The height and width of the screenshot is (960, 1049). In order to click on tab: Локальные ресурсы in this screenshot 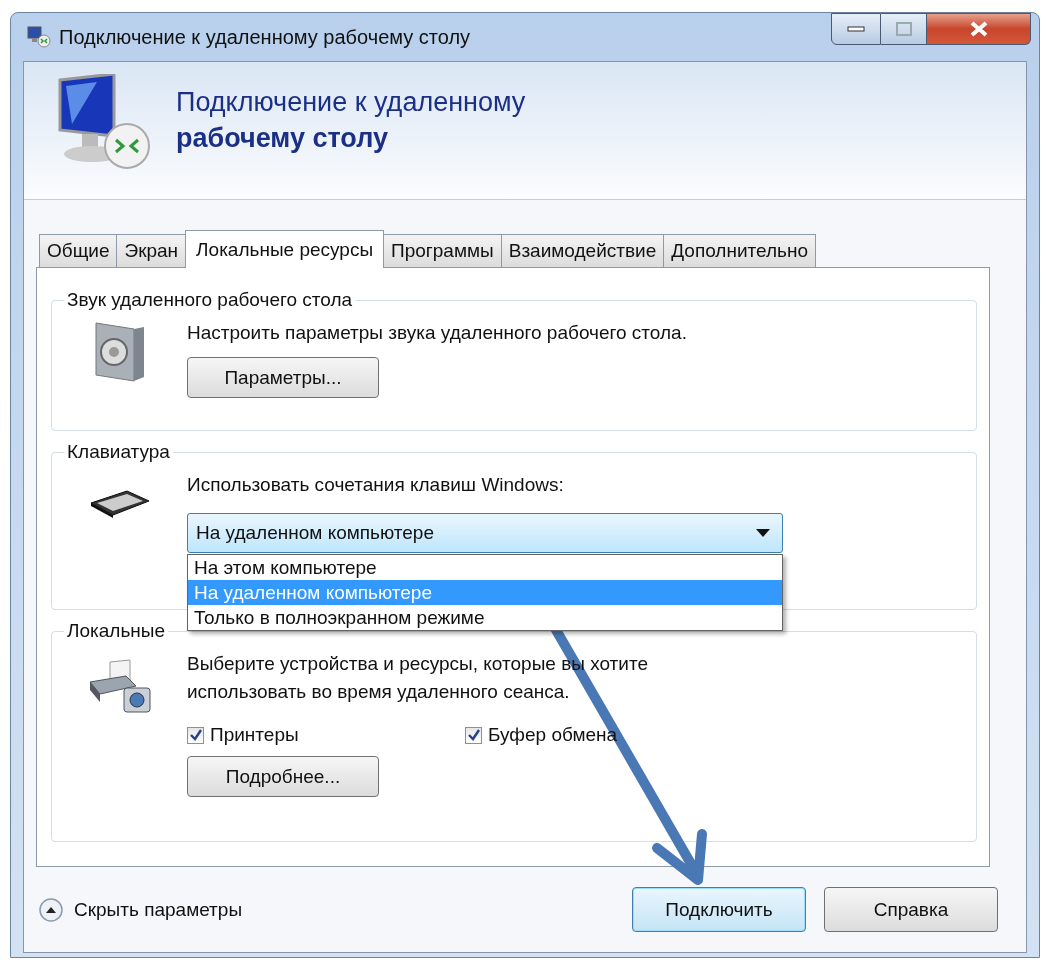, I will do `click(285, 249)`.